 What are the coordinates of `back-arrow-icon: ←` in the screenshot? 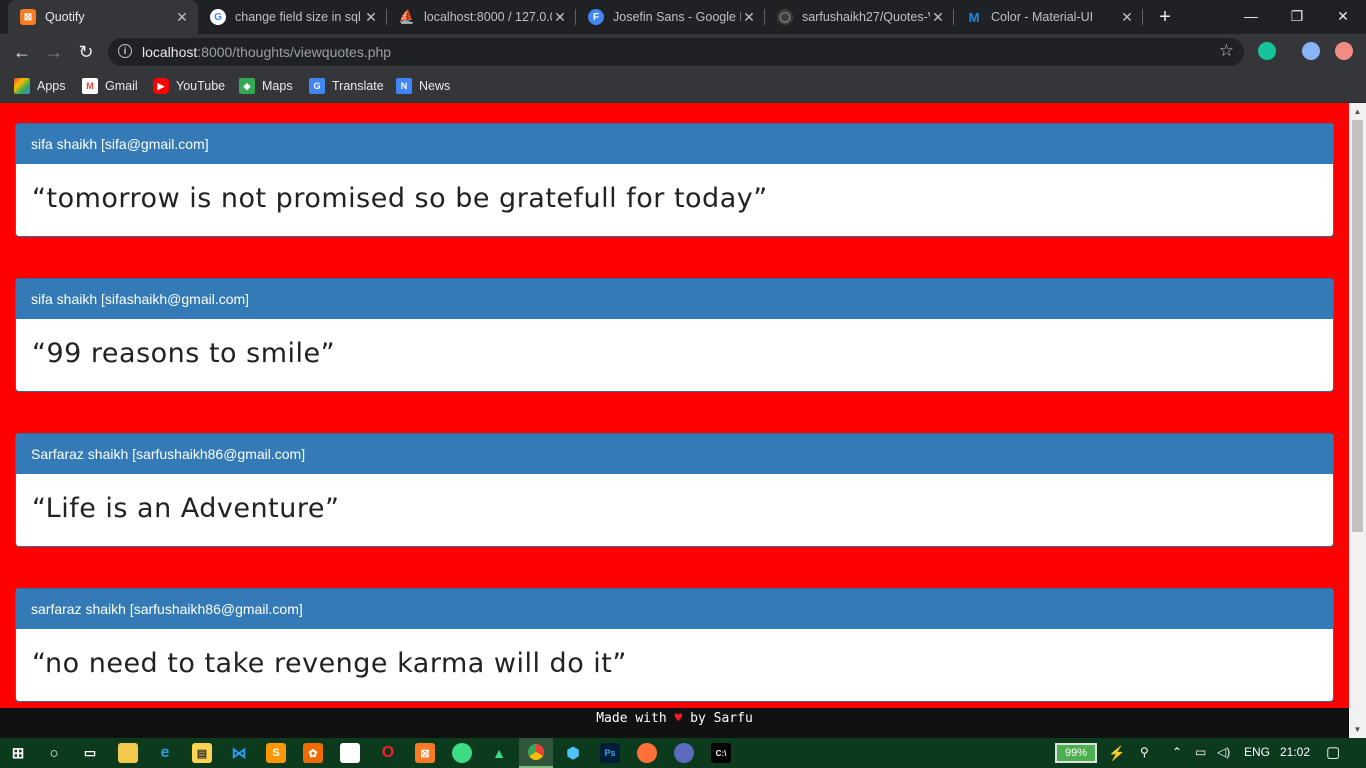 It's located at (22, 52).